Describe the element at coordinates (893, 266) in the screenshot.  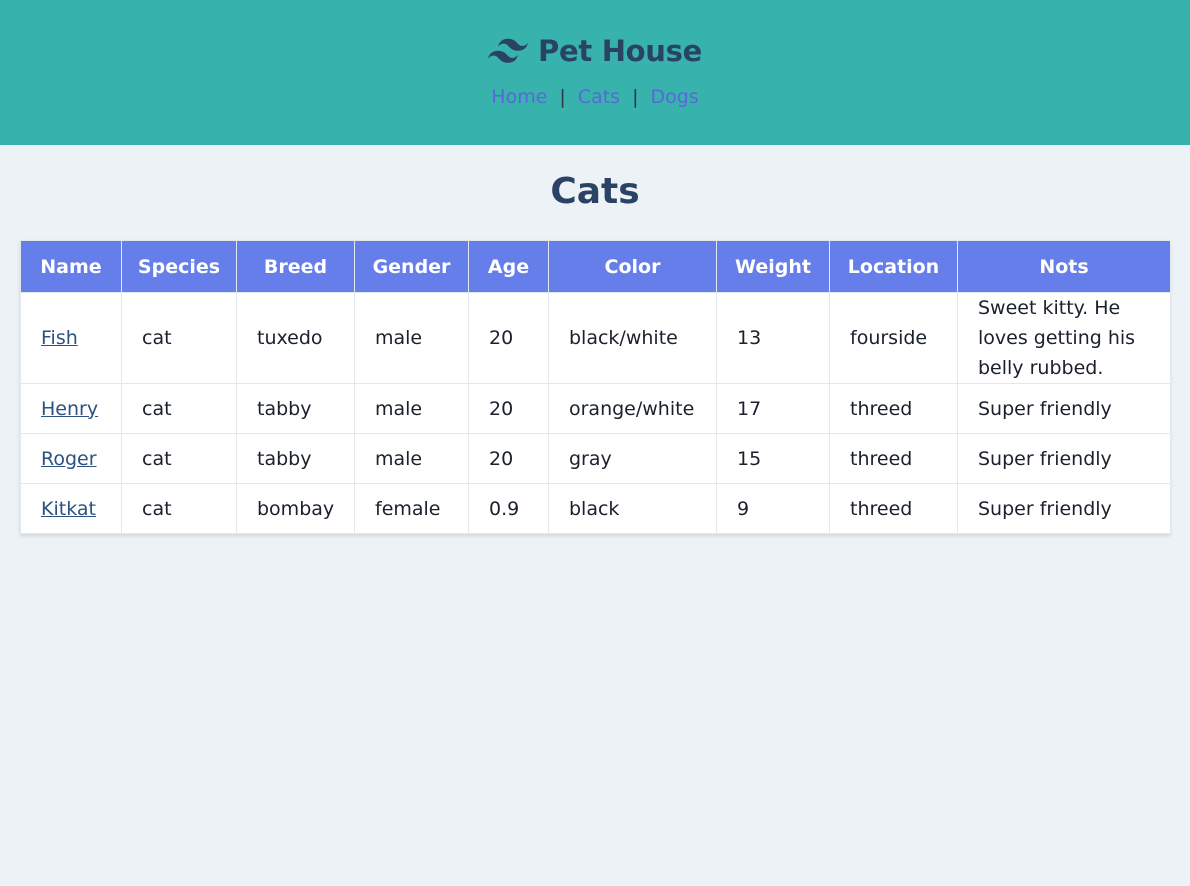
I see `column-header-location: Location` at that location.